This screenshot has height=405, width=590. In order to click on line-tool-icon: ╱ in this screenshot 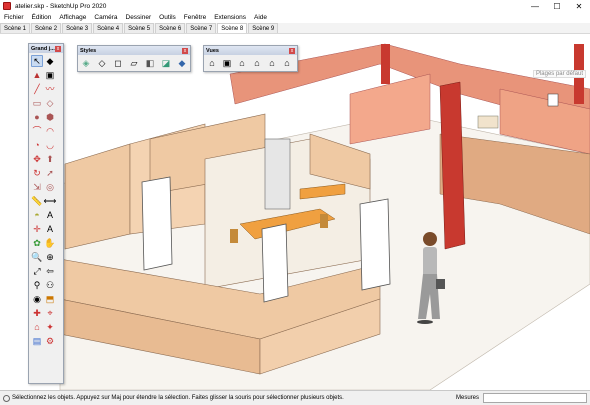, I will do `click(37, 89)`.